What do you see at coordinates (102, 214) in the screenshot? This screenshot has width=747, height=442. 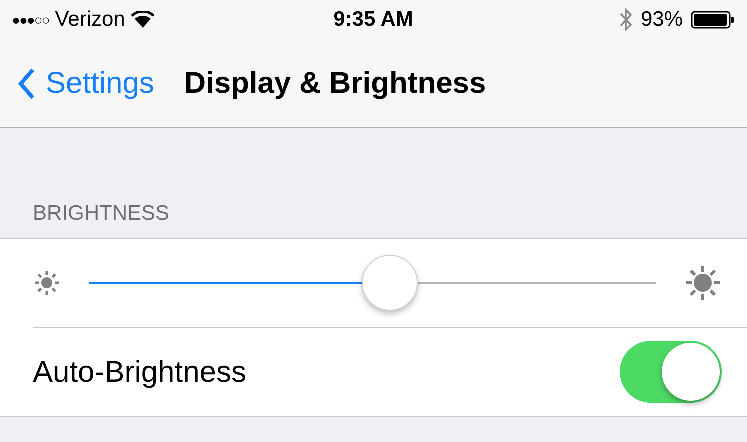 I see `section-header: BRIGHTNESS` at bounding box center [102, 214].